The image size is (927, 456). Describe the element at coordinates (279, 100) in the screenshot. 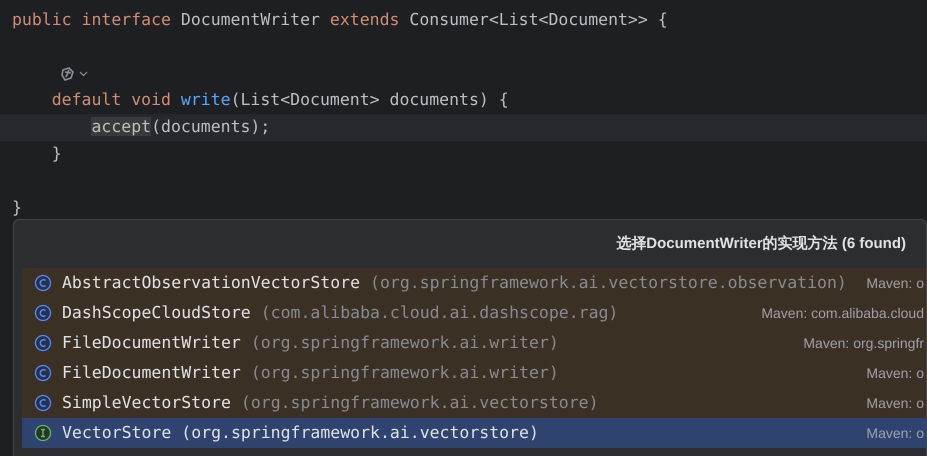

I see `code-line: default void write(List<Document> documents) {` at that location.